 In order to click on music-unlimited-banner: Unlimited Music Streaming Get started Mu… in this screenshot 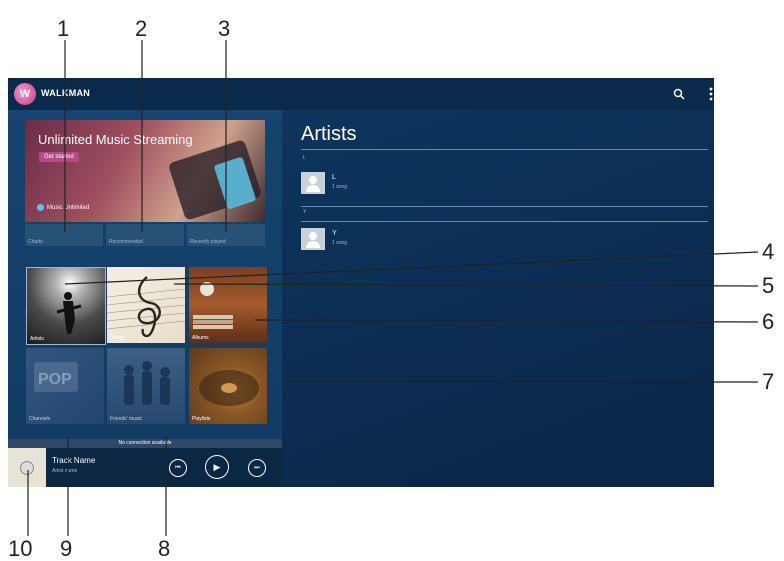, I will do `click(145, 171)`.